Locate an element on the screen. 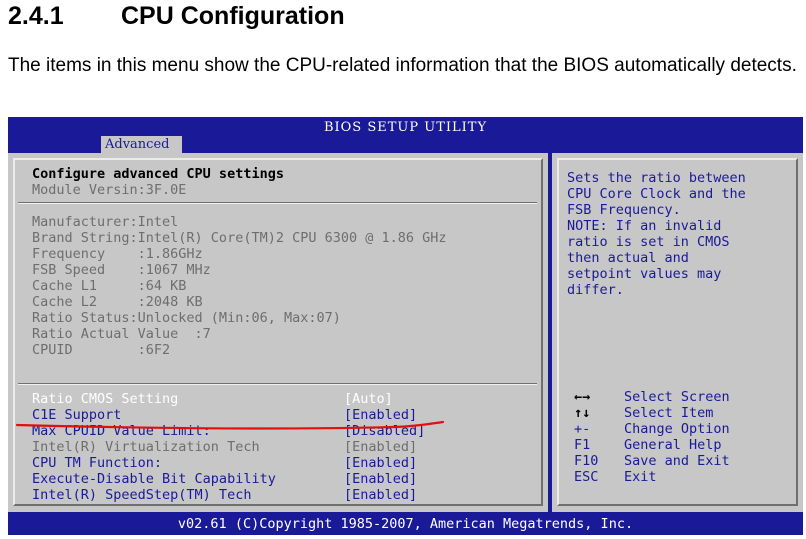  key-f10: F10 is located at coordinates (586, 461).